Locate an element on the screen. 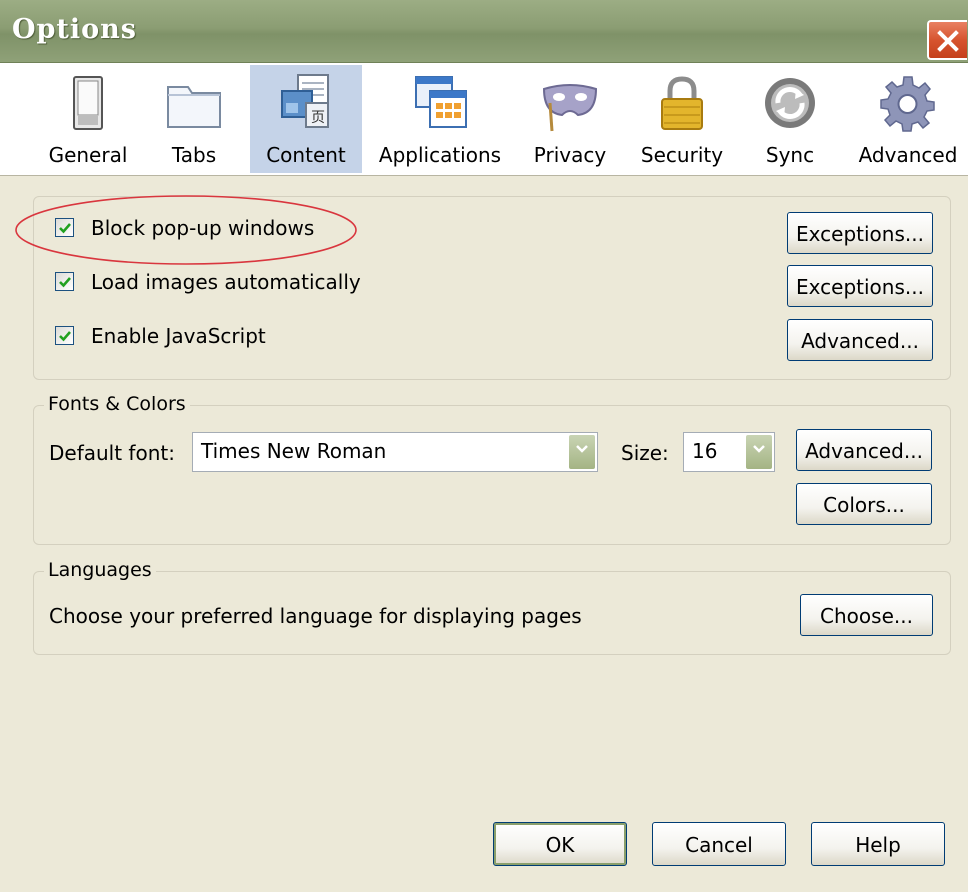  cancel-button: Cancel is located at coordinates (719, 844).